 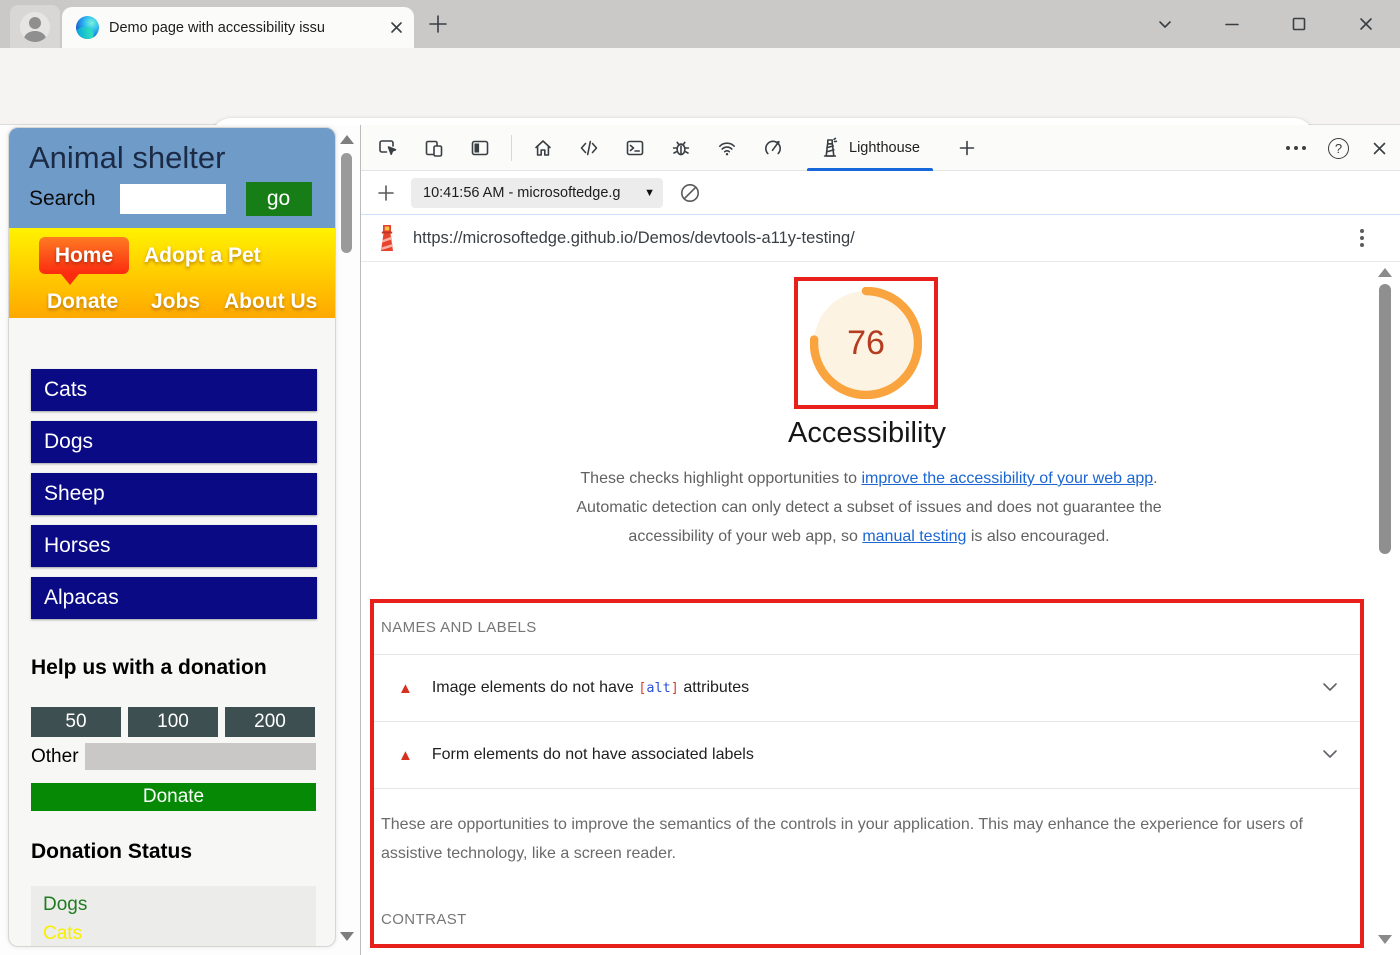 I want to click on tab-lighthouse: Lighthouse, so click(x=870, y=148).